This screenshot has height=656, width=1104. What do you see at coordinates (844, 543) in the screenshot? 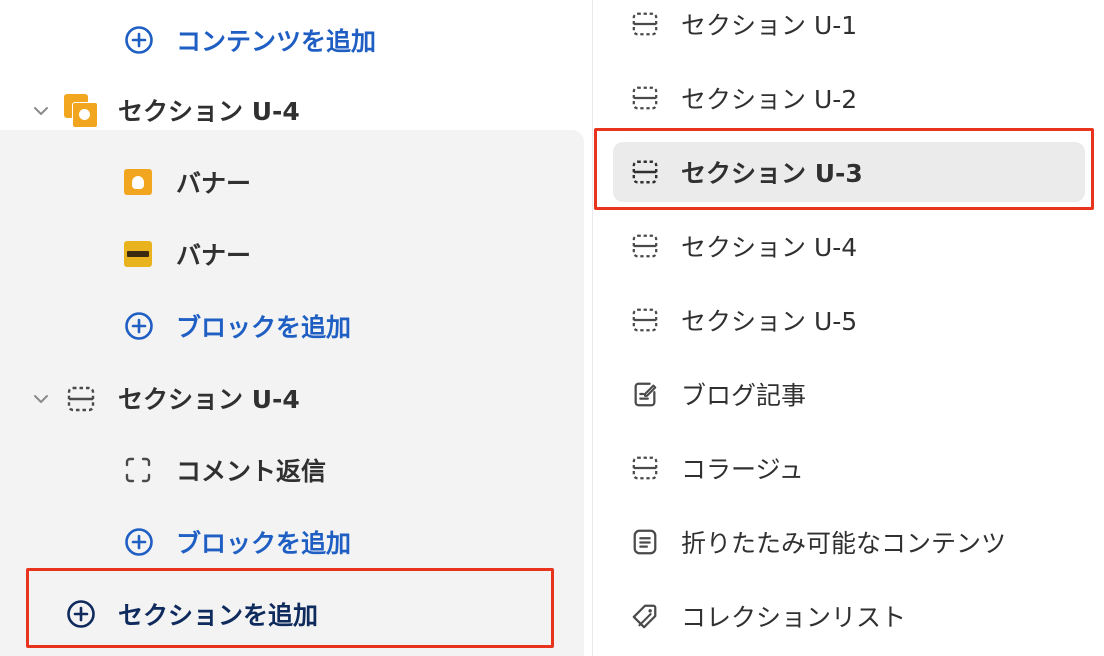
I see `menu-item-label: 折りたたみ可能なコンテンツ` at bounding box center [844, 543].